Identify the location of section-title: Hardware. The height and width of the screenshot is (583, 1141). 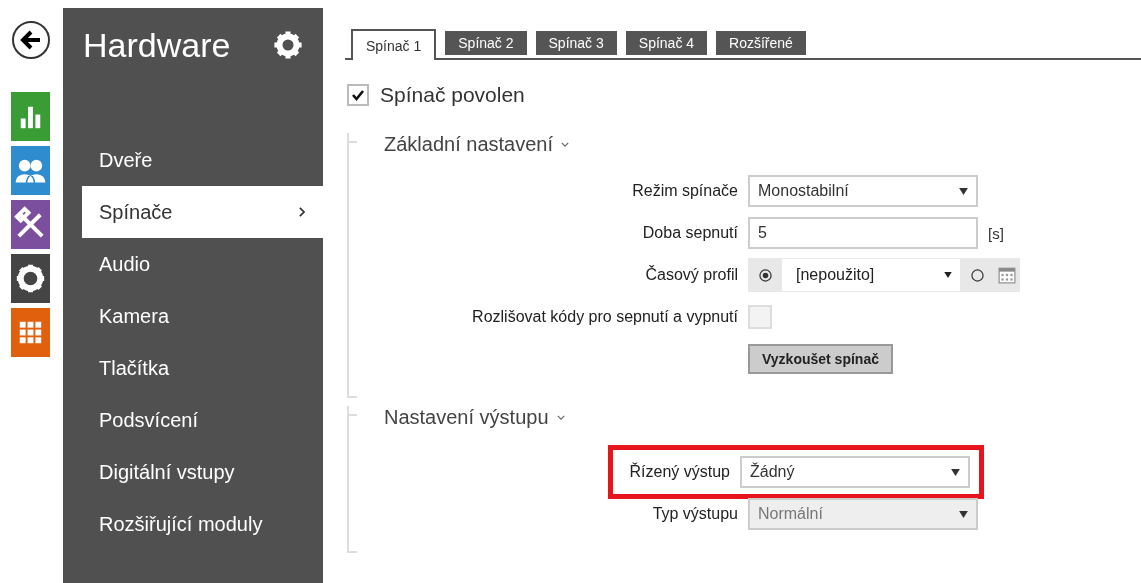
(157, 45).